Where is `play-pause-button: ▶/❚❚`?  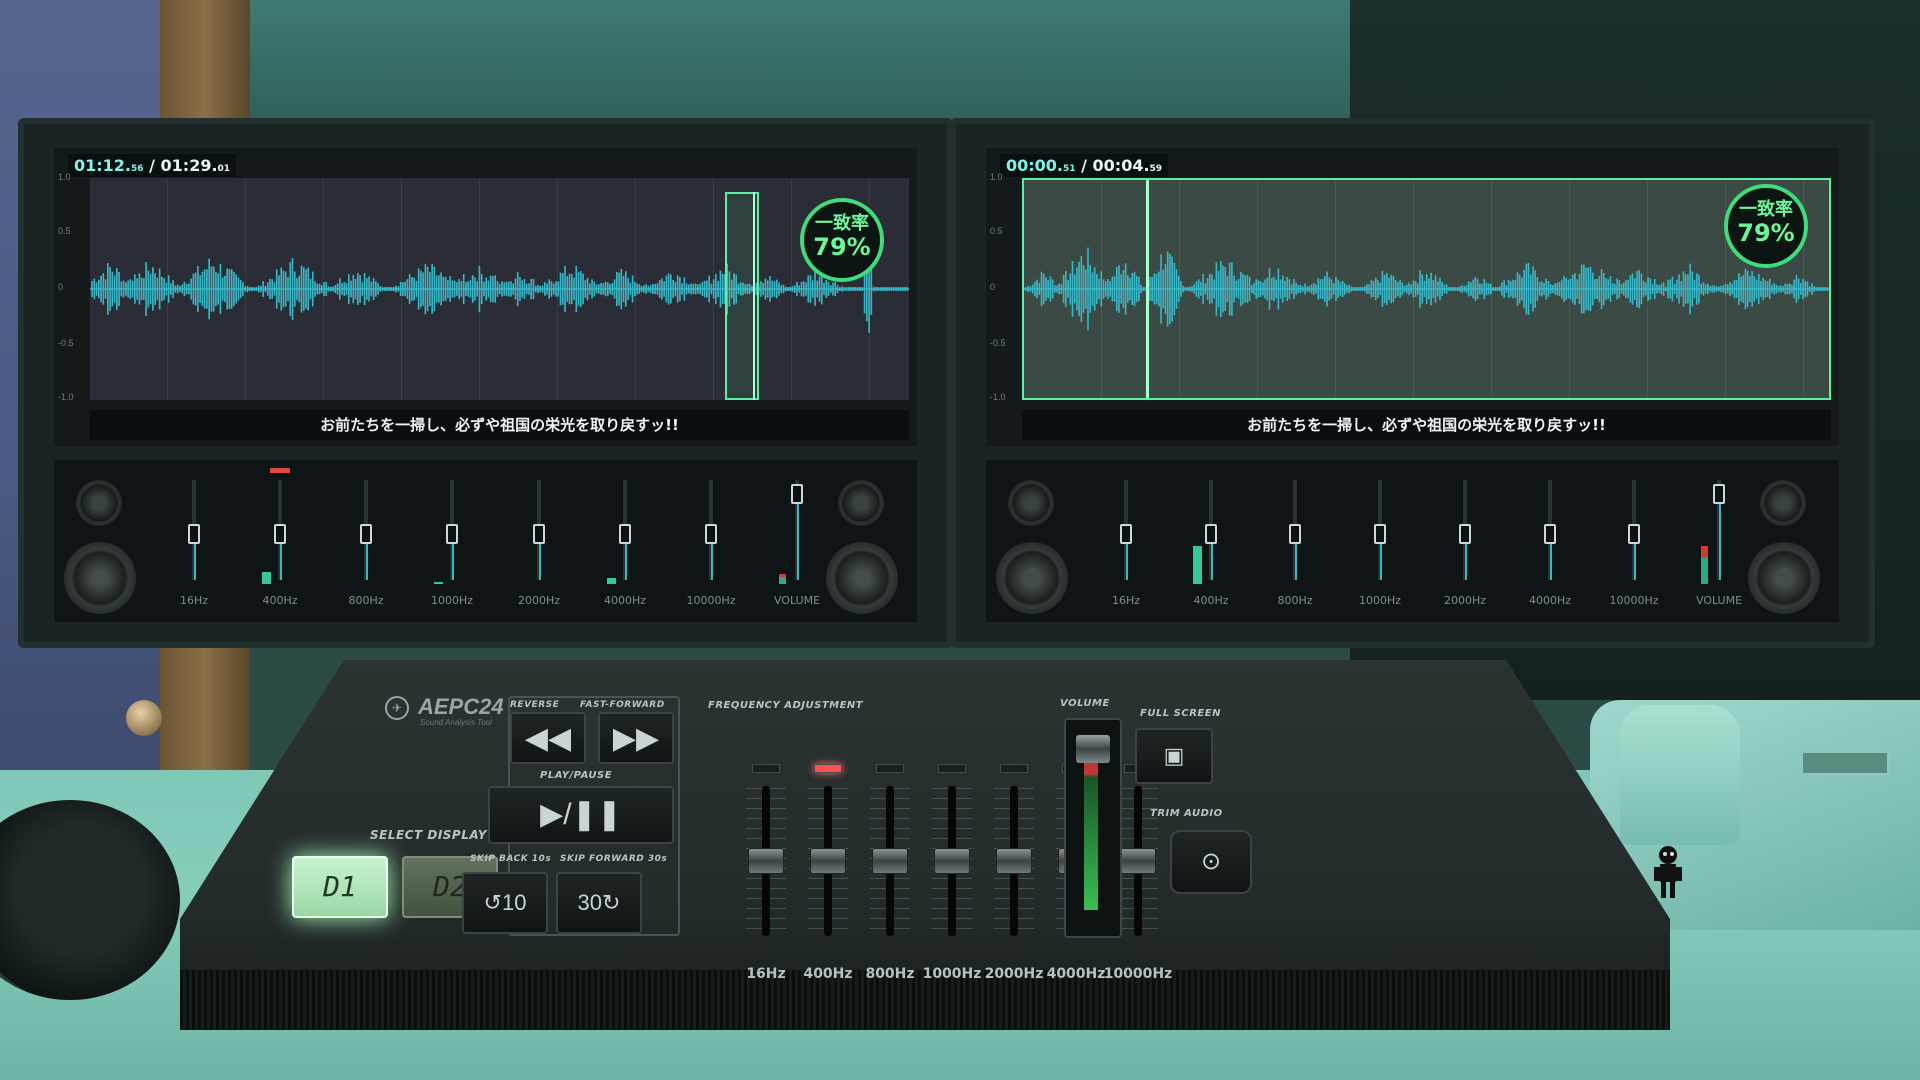
play-pause-button: ▶/❚❚ is located at coordinates (581, 815).